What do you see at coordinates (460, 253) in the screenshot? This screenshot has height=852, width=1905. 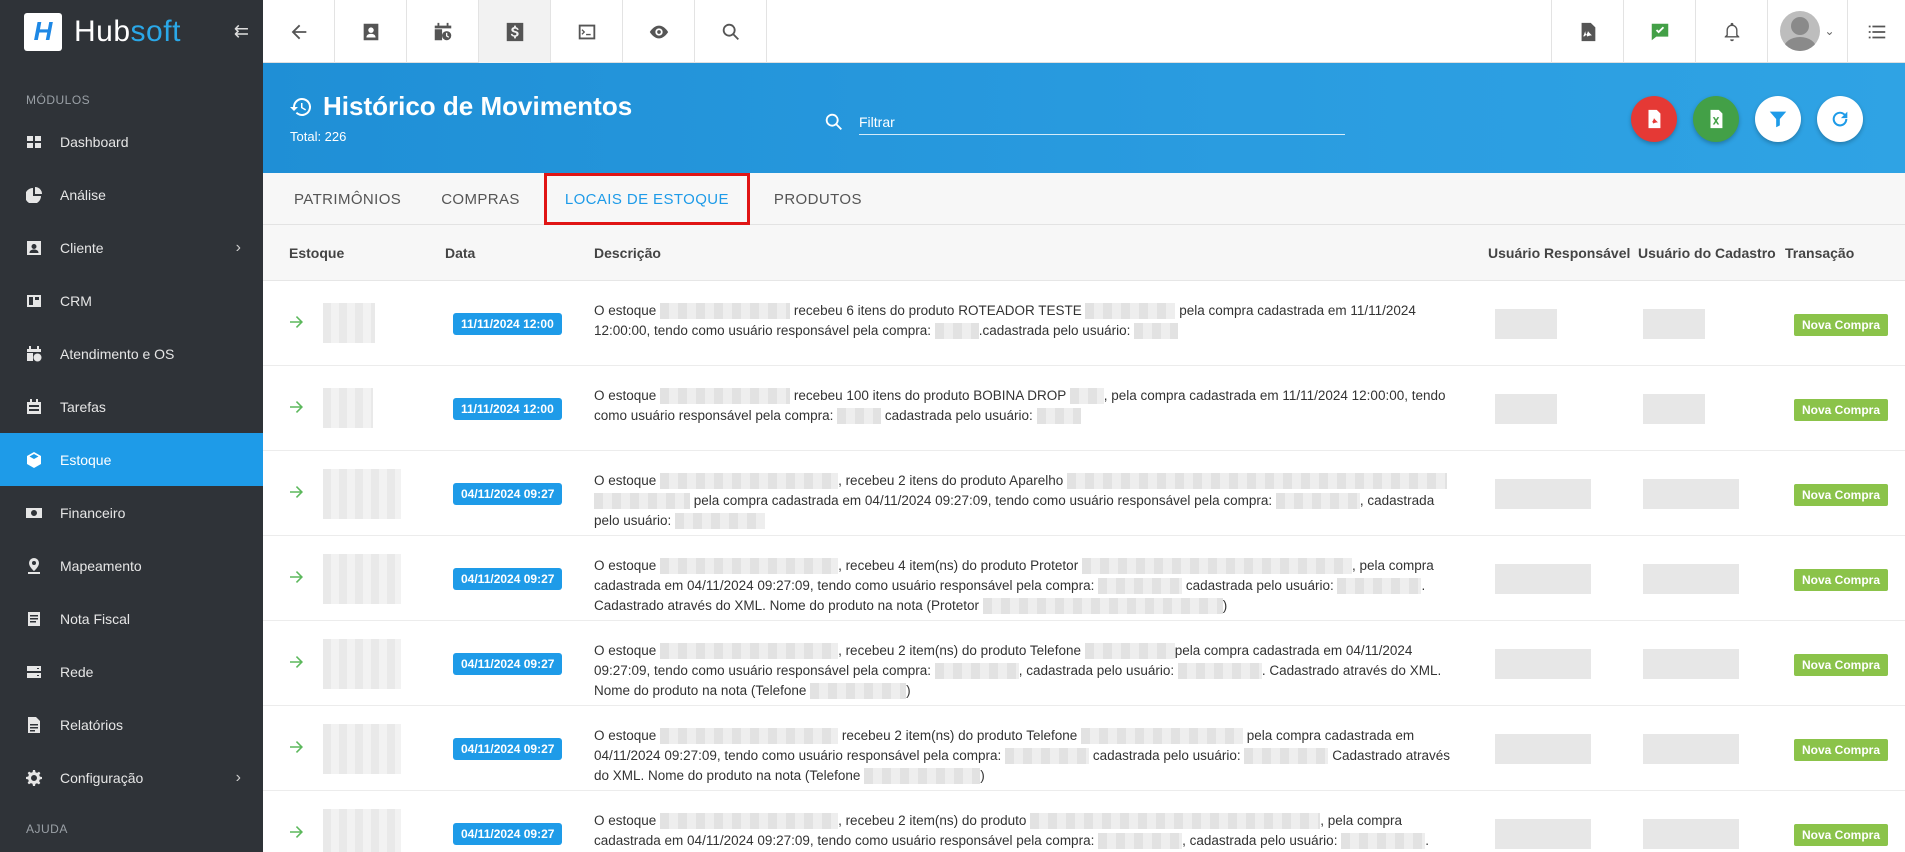 I see `column-data: Data` at bounding box center [460, 253].